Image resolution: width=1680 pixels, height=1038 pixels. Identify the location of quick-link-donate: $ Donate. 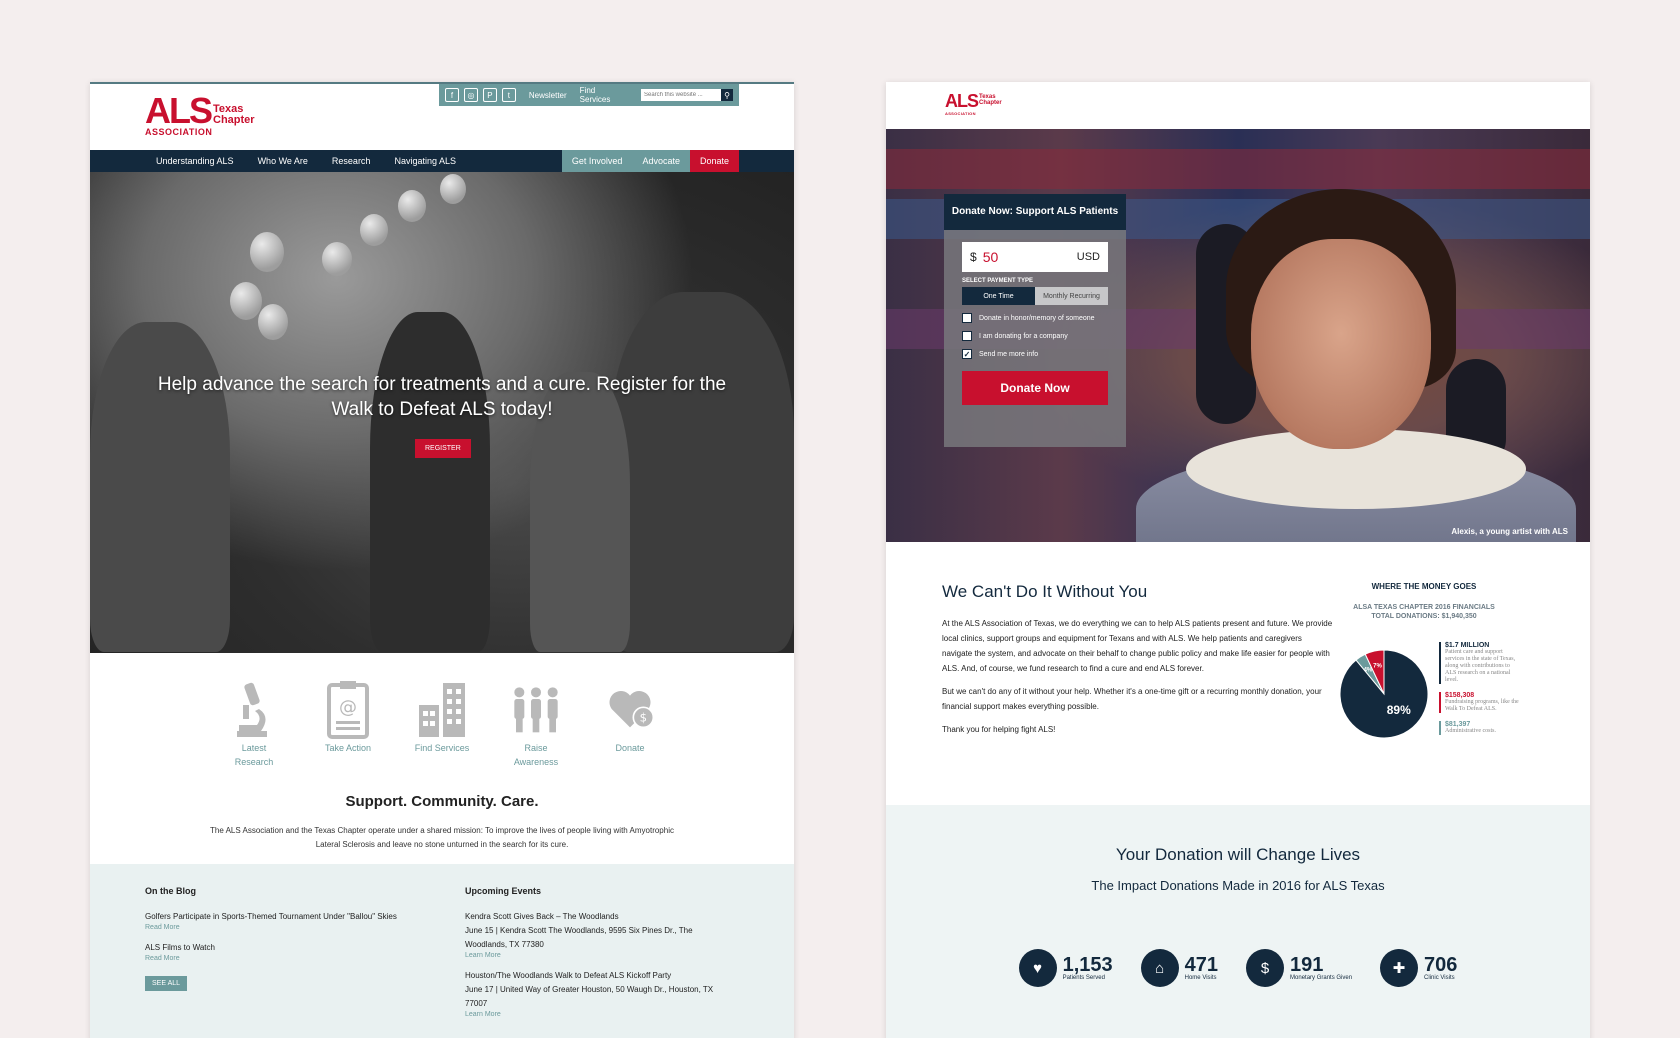
(630, 725).